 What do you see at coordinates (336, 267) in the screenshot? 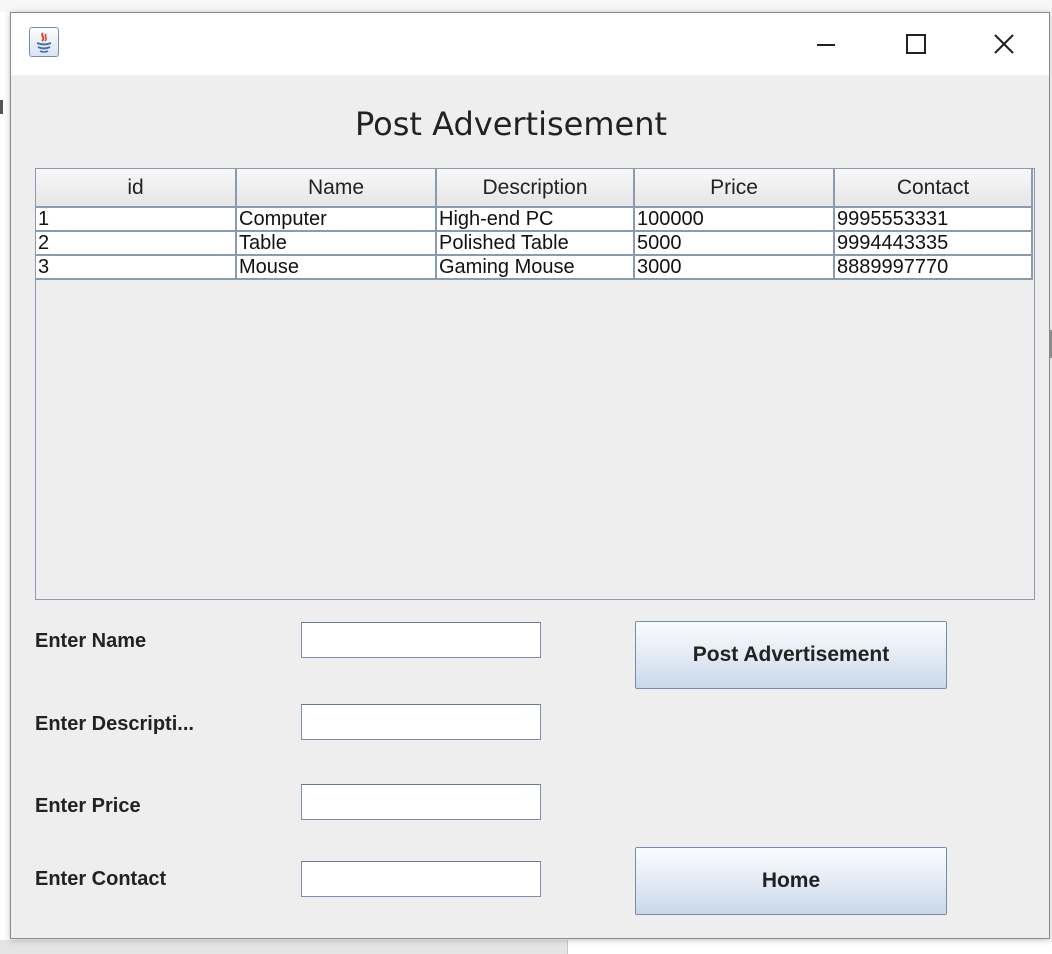
I see `table-cell: Mouse` at bounding box center [336, 267].